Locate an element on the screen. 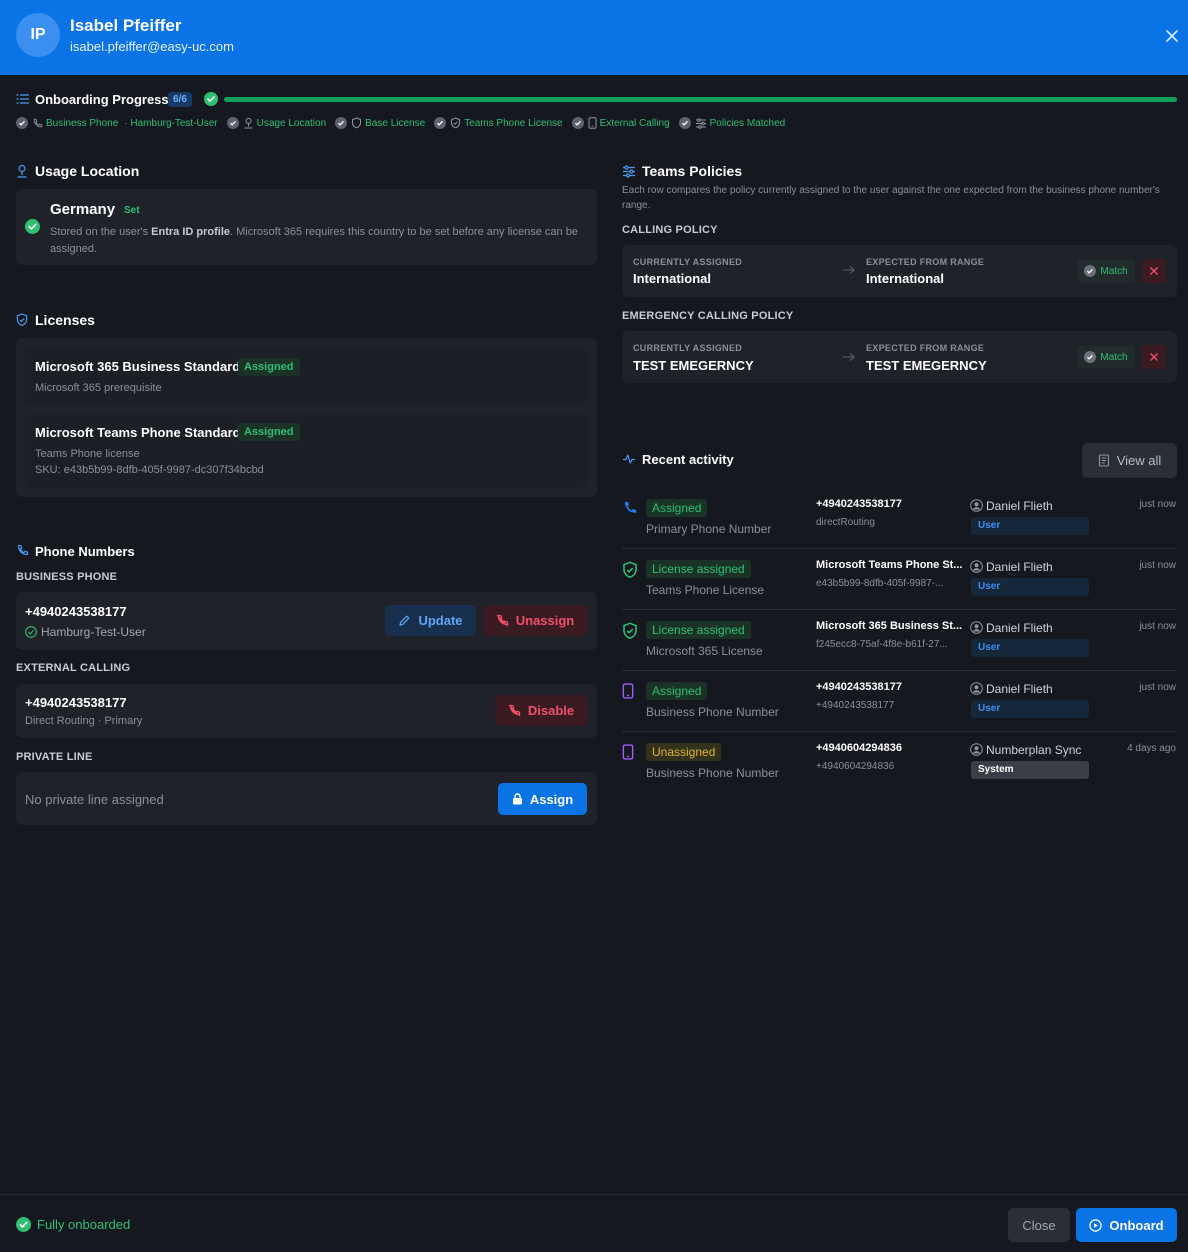 This screenshot has height=1252, width=1188. onboard-label: Onboard is located at coordinates (1136, 1225).